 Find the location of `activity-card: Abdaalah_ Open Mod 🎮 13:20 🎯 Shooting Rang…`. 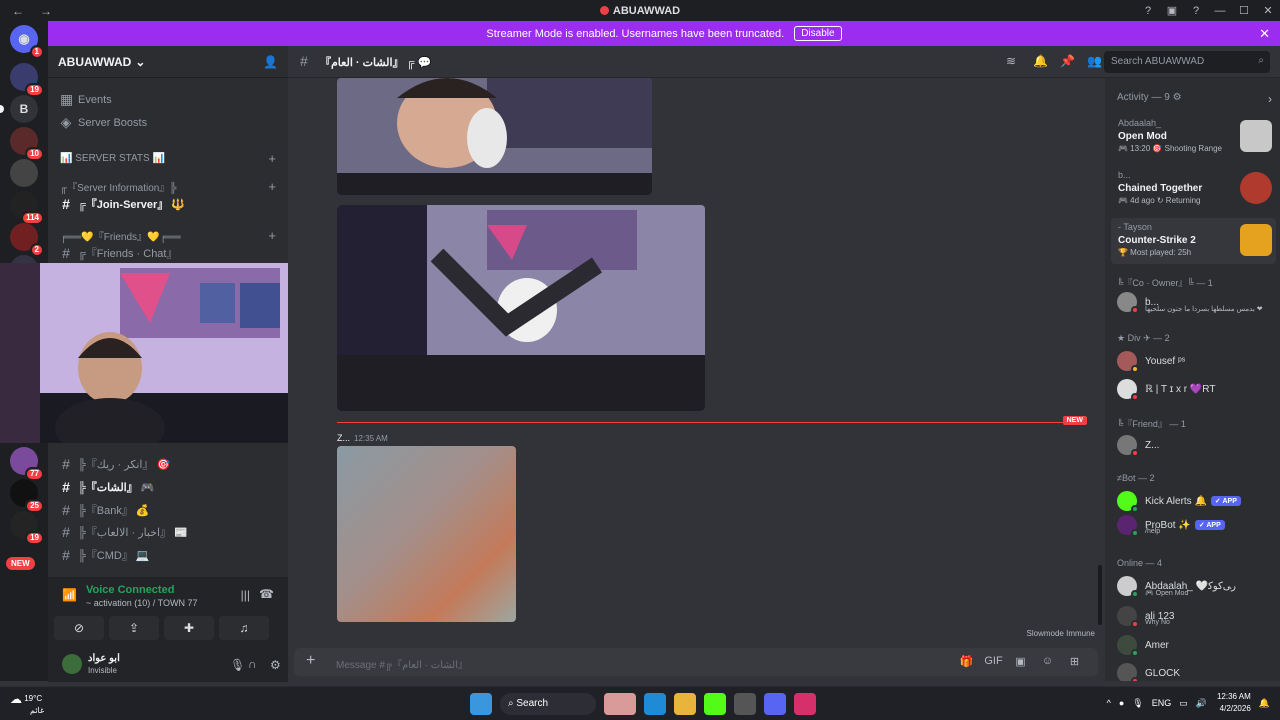

activity-card: Abdaalah_ Open Mod 🎮 13:20 🎯 Shooting Rang… is located at coordinates (1193, 137).